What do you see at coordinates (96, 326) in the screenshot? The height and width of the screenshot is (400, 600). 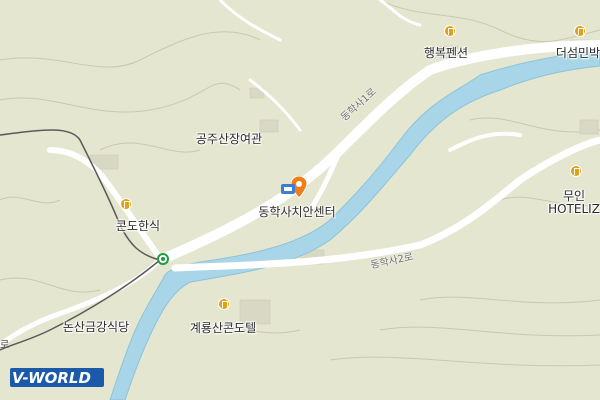 I see `label-nonsan: 논산금강식당` at bounding box center [96, 326].